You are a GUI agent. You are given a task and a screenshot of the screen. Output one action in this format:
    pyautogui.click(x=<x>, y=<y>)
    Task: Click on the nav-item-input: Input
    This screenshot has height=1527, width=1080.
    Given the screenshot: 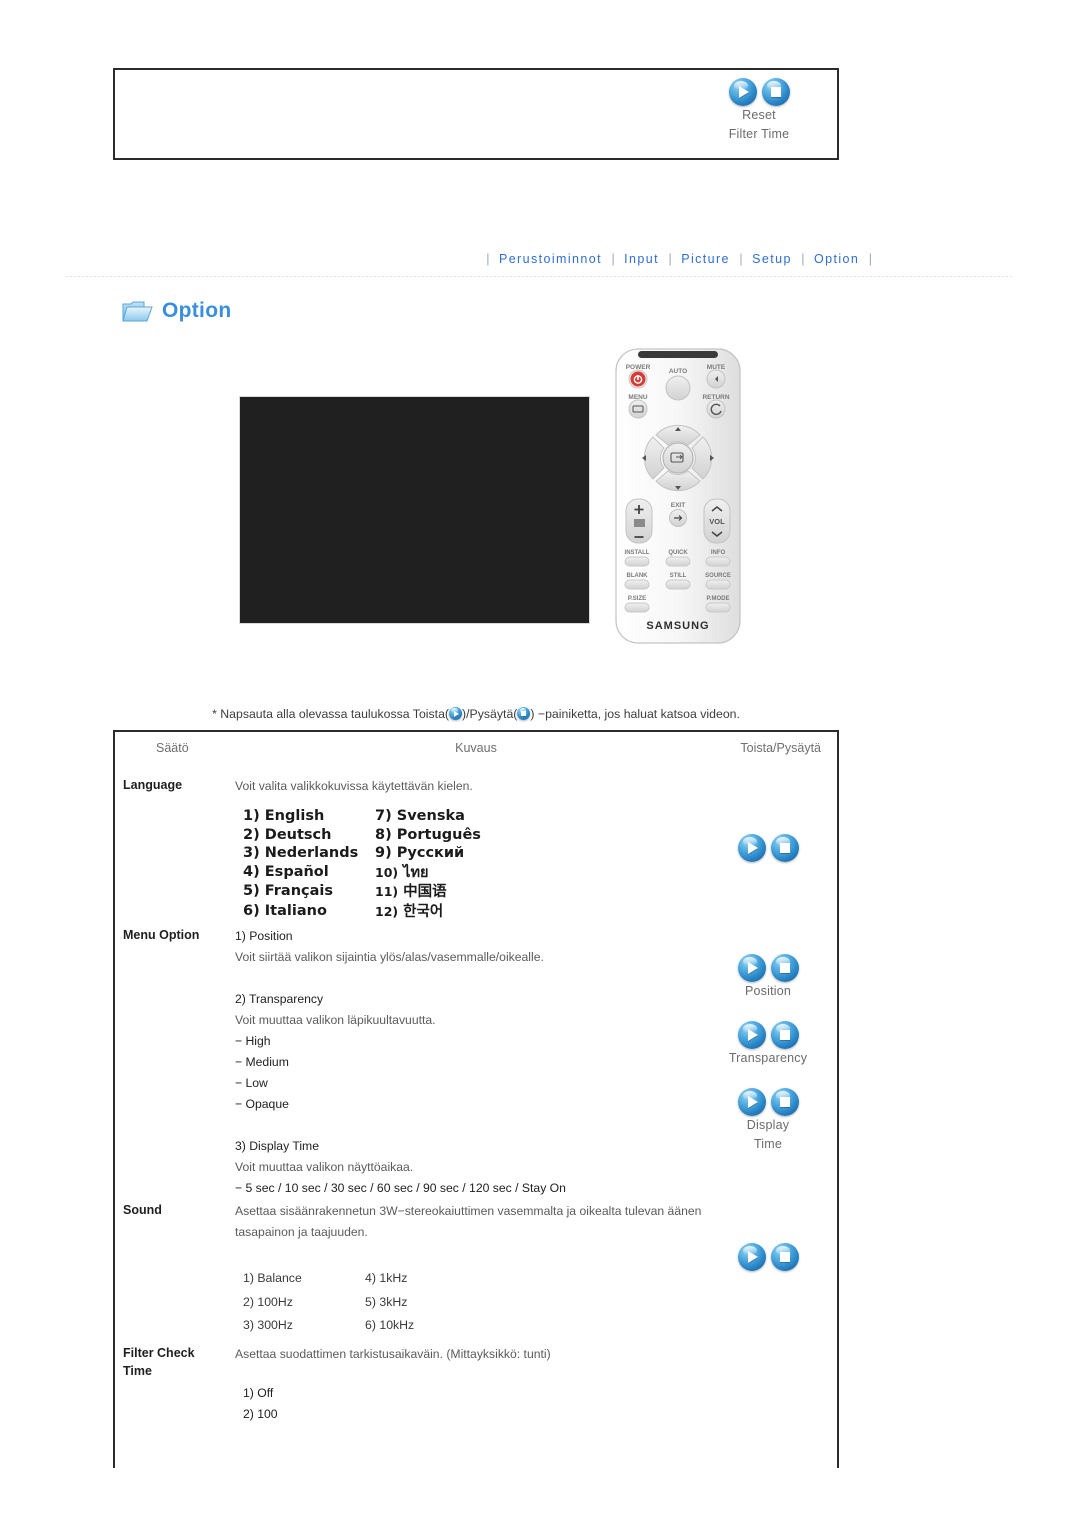 What is the action you would take?
    pyautogui.click(x=641, y=259)
    